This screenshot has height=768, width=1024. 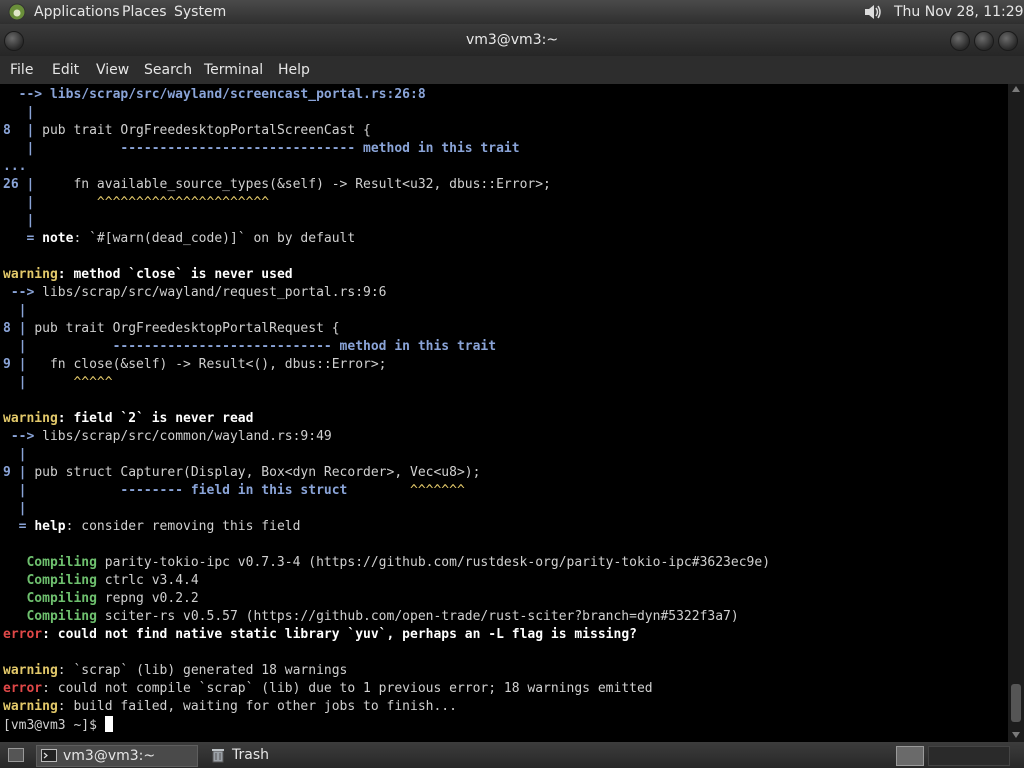 I want to click on menu-system: System, so click(x=200, y=12).